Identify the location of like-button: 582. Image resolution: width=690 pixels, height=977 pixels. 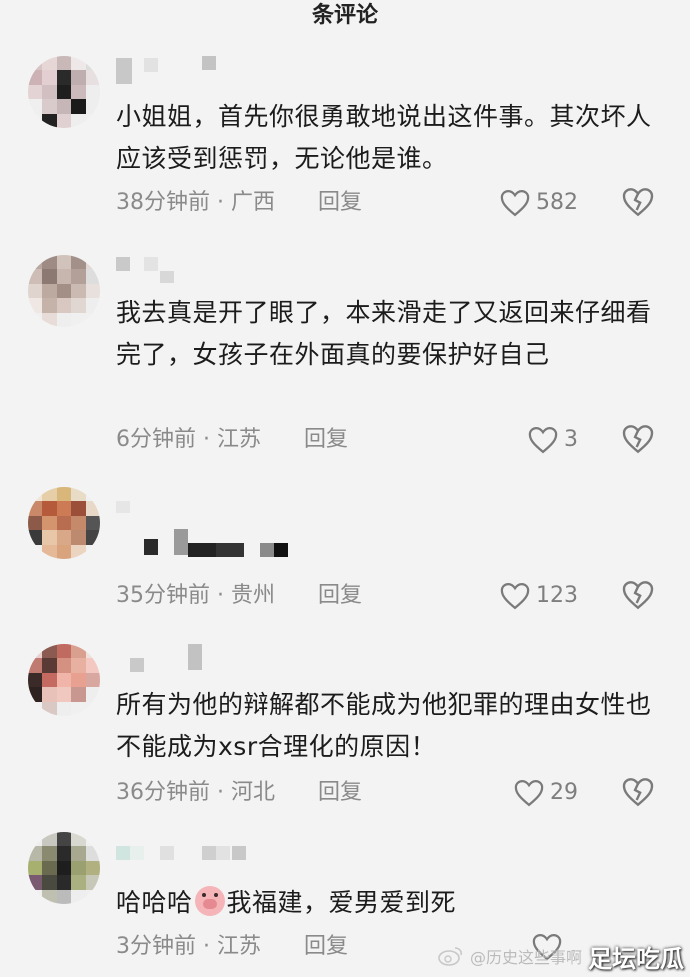
(539, 203).